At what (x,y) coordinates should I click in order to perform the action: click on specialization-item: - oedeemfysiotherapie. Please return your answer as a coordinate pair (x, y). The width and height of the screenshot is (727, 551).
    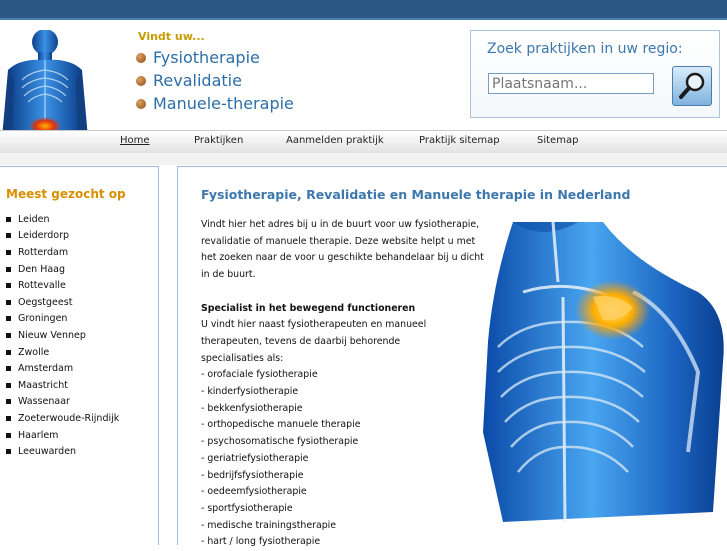
    Looking at the image, I should click on (254, 492).